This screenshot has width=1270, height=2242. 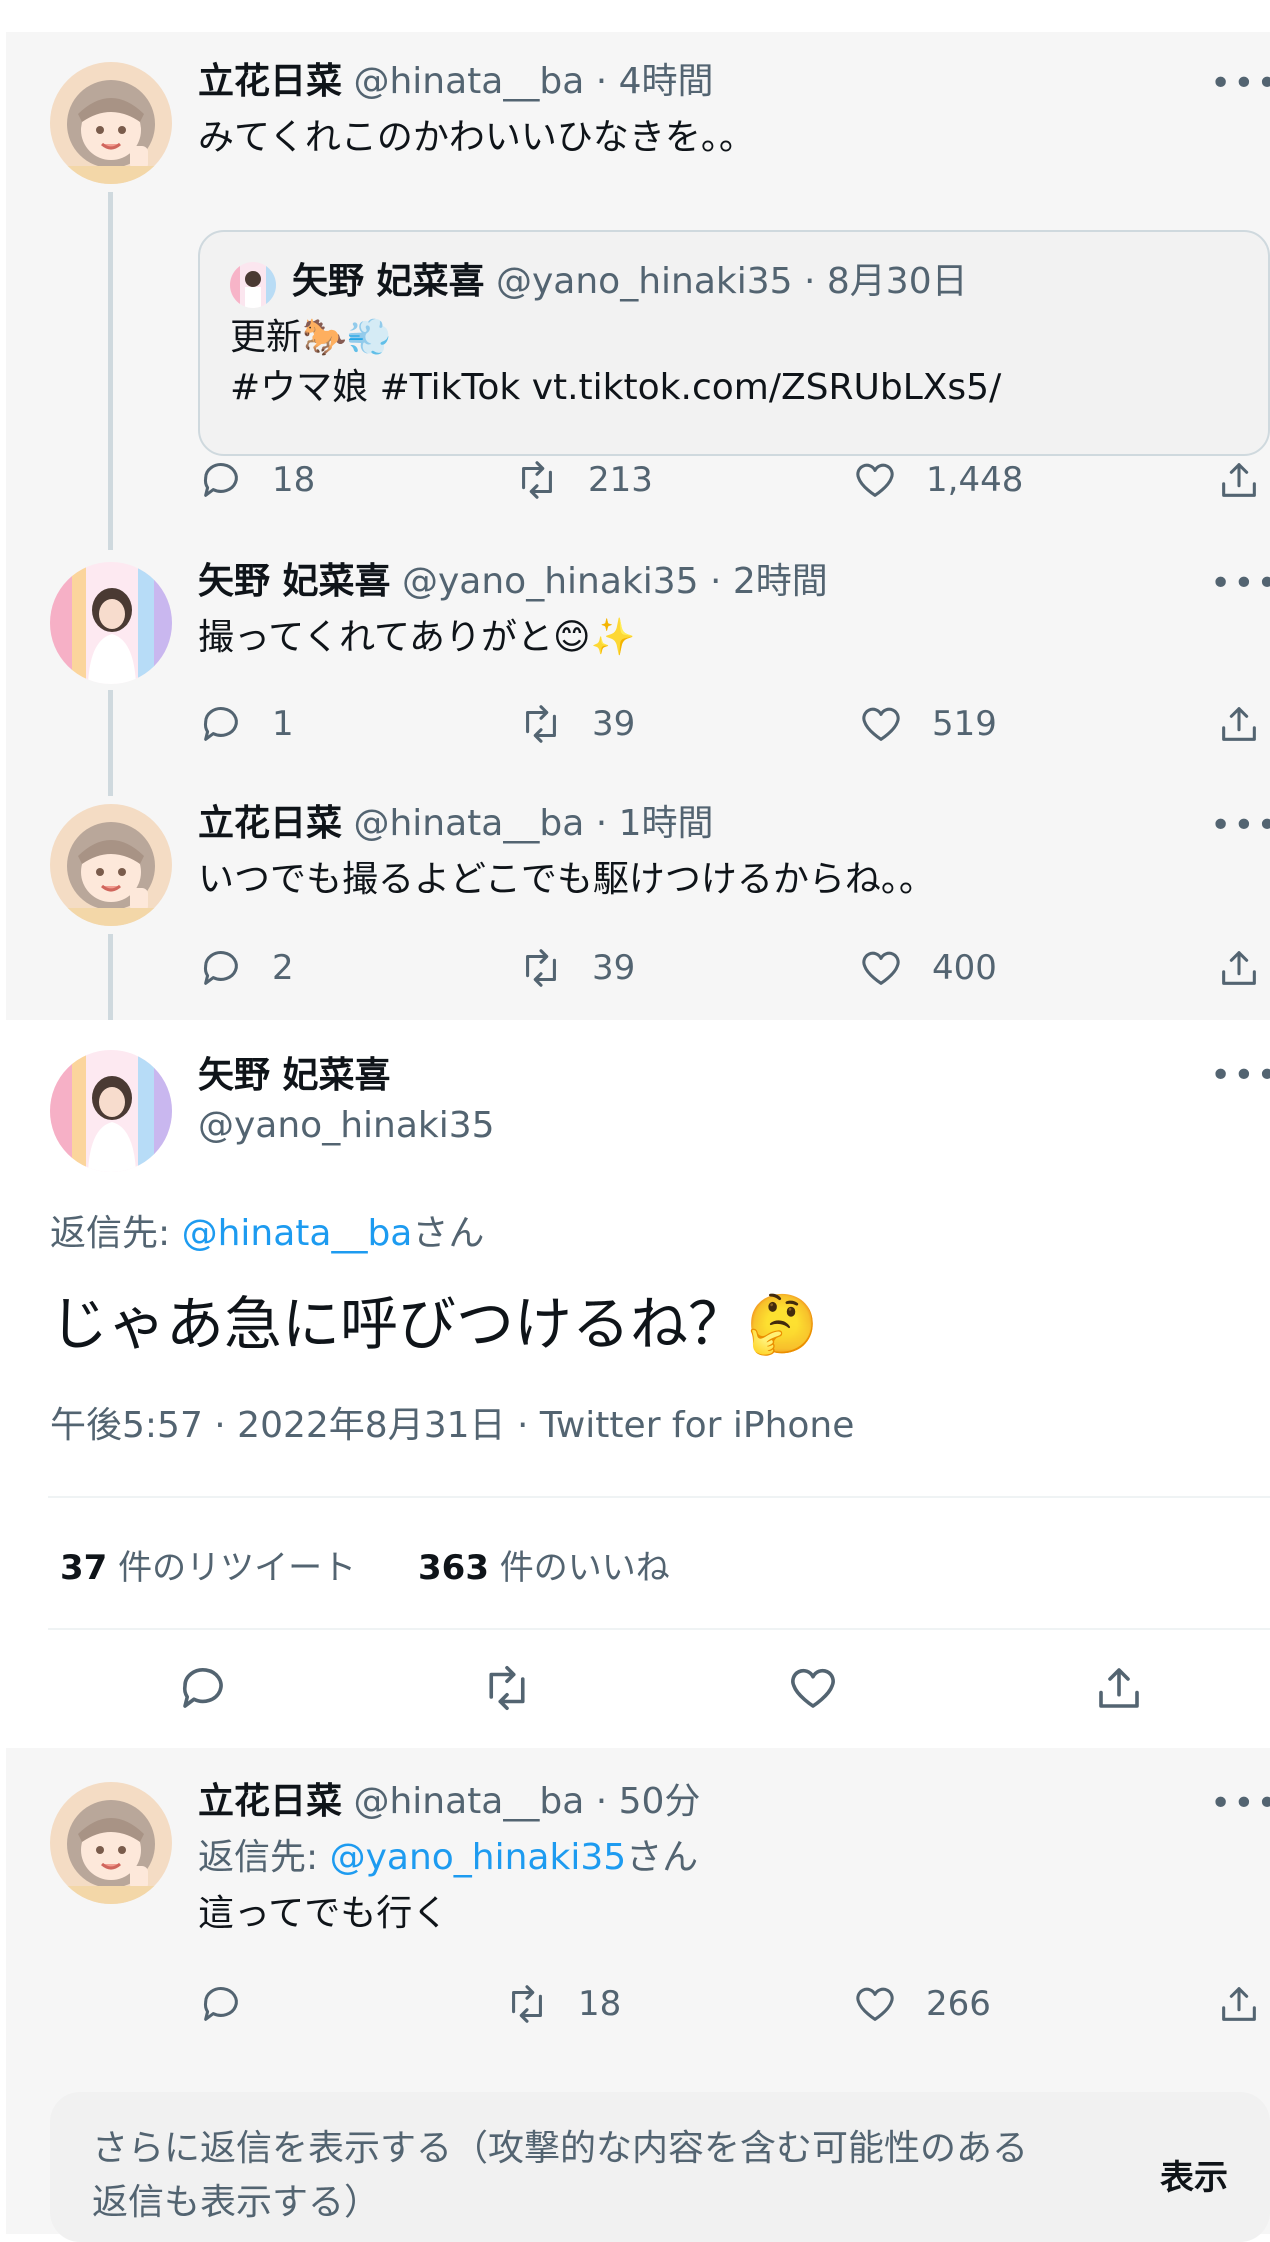 I want to click on reply-button: 18, so click(x=256, y=480).